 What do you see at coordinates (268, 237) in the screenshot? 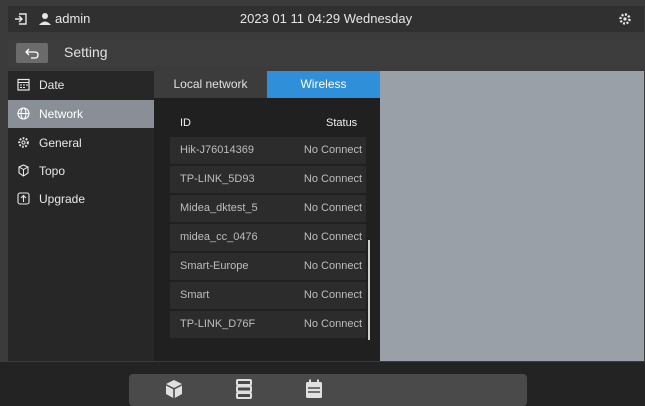
I see `table-row: midea_cc_0476 No Connect` at bounding box center [268, 237].